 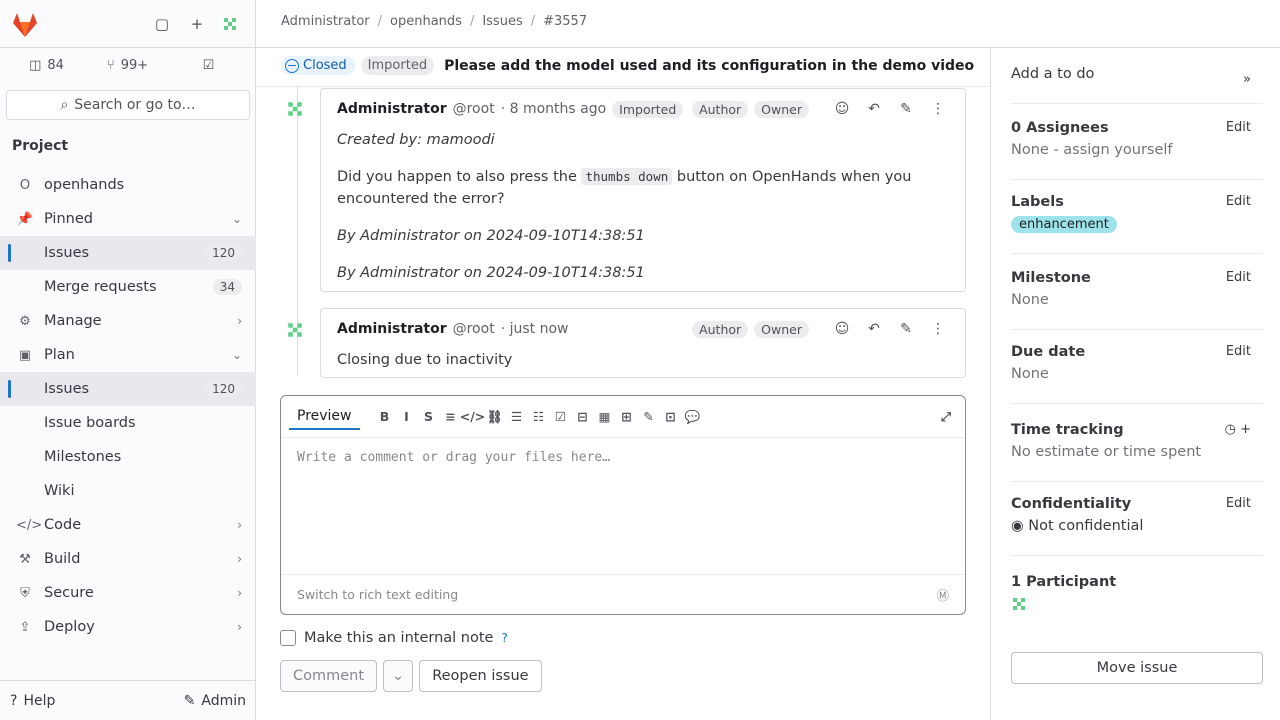 I want to click on toolbar-button-icon: ⊟, so click(x=583, y=417).